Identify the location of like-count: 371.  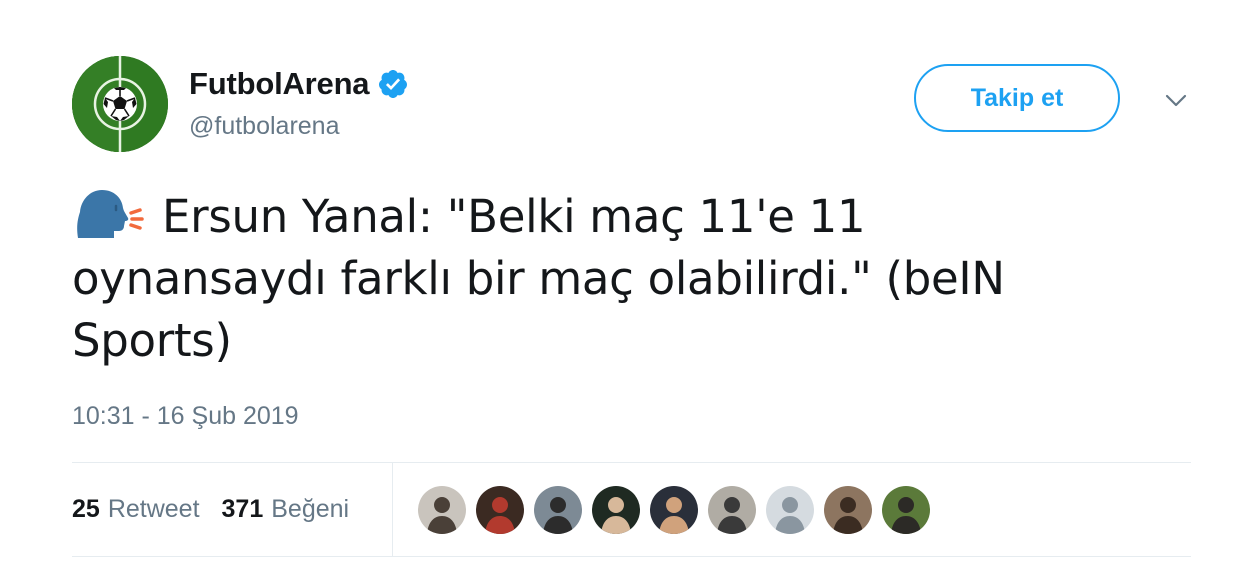
(242, 508).